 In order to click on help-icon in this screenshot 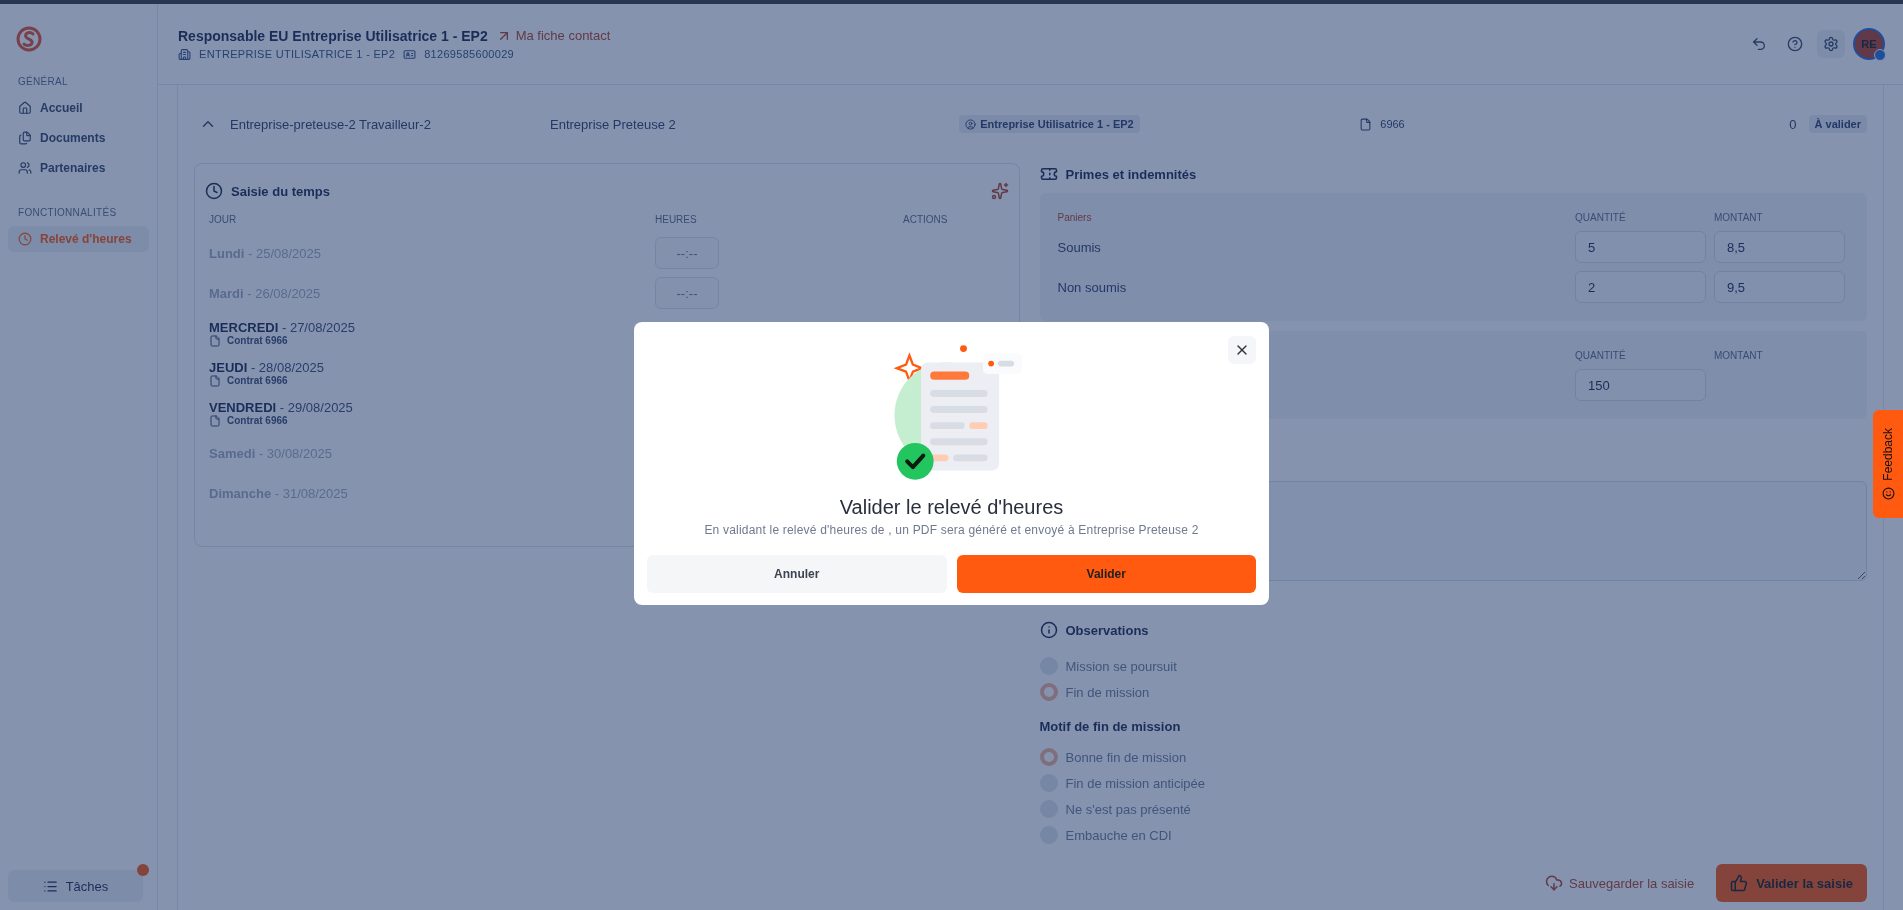, I will do `click(1795, 44)`.